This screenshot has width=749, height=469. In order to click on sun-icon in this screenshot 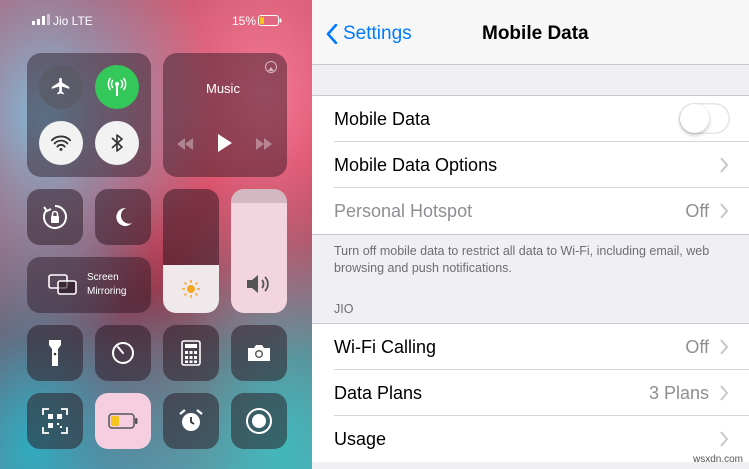, I will do `click(191, 289)`.